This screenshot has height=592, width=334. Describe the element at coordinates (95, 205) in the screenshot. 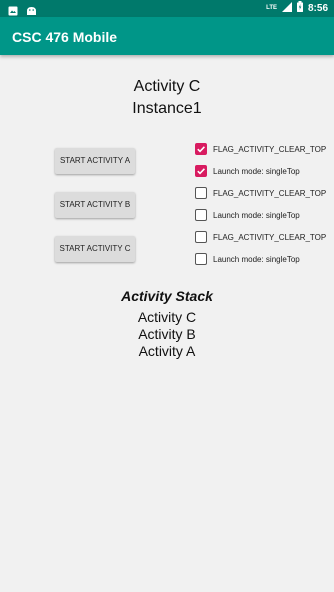

I see `start-activity-b-button: START ACTIVITY B` at that location.